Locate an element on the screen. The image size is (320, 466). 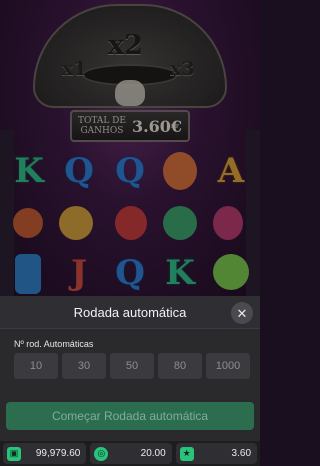
start-autoplay-button: Começar Rodada automática is located at coordinates (130, 416).